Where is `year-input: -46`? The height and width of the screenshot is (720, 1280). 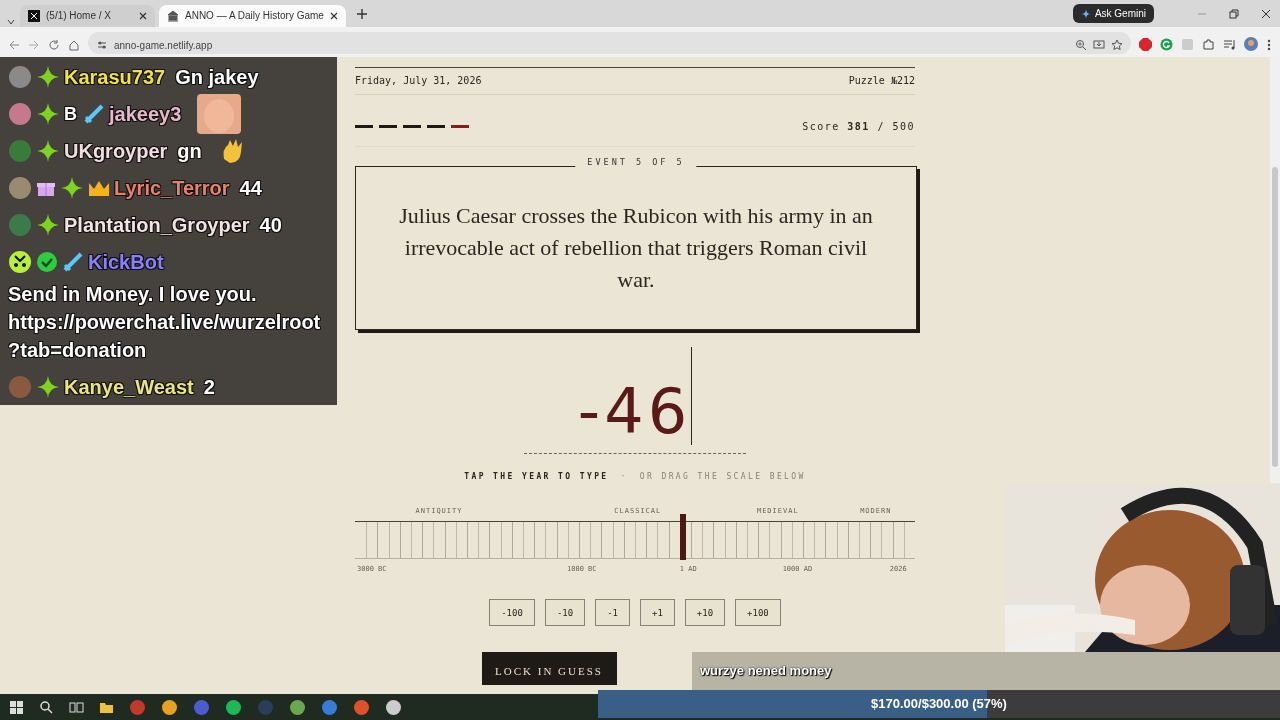 year-input: -46 is located at coordinates (635, 406).